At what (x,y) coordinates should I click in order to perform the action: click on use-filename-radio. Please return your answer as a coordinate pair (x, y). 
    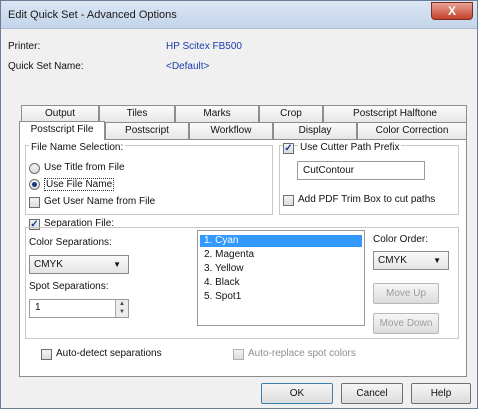
    Looking at the image, I should click on (34, 184).